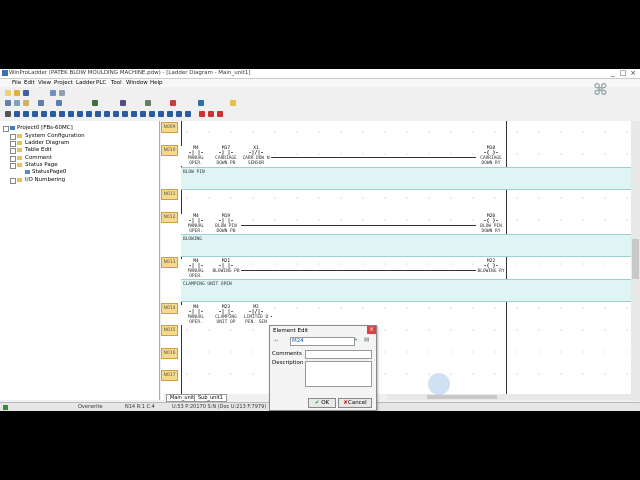 The image size is (640, 480). What do you see at coordinates (156, 83) in the screenshot?
I see `menu-help: Help` at bounding box center [156, 83].